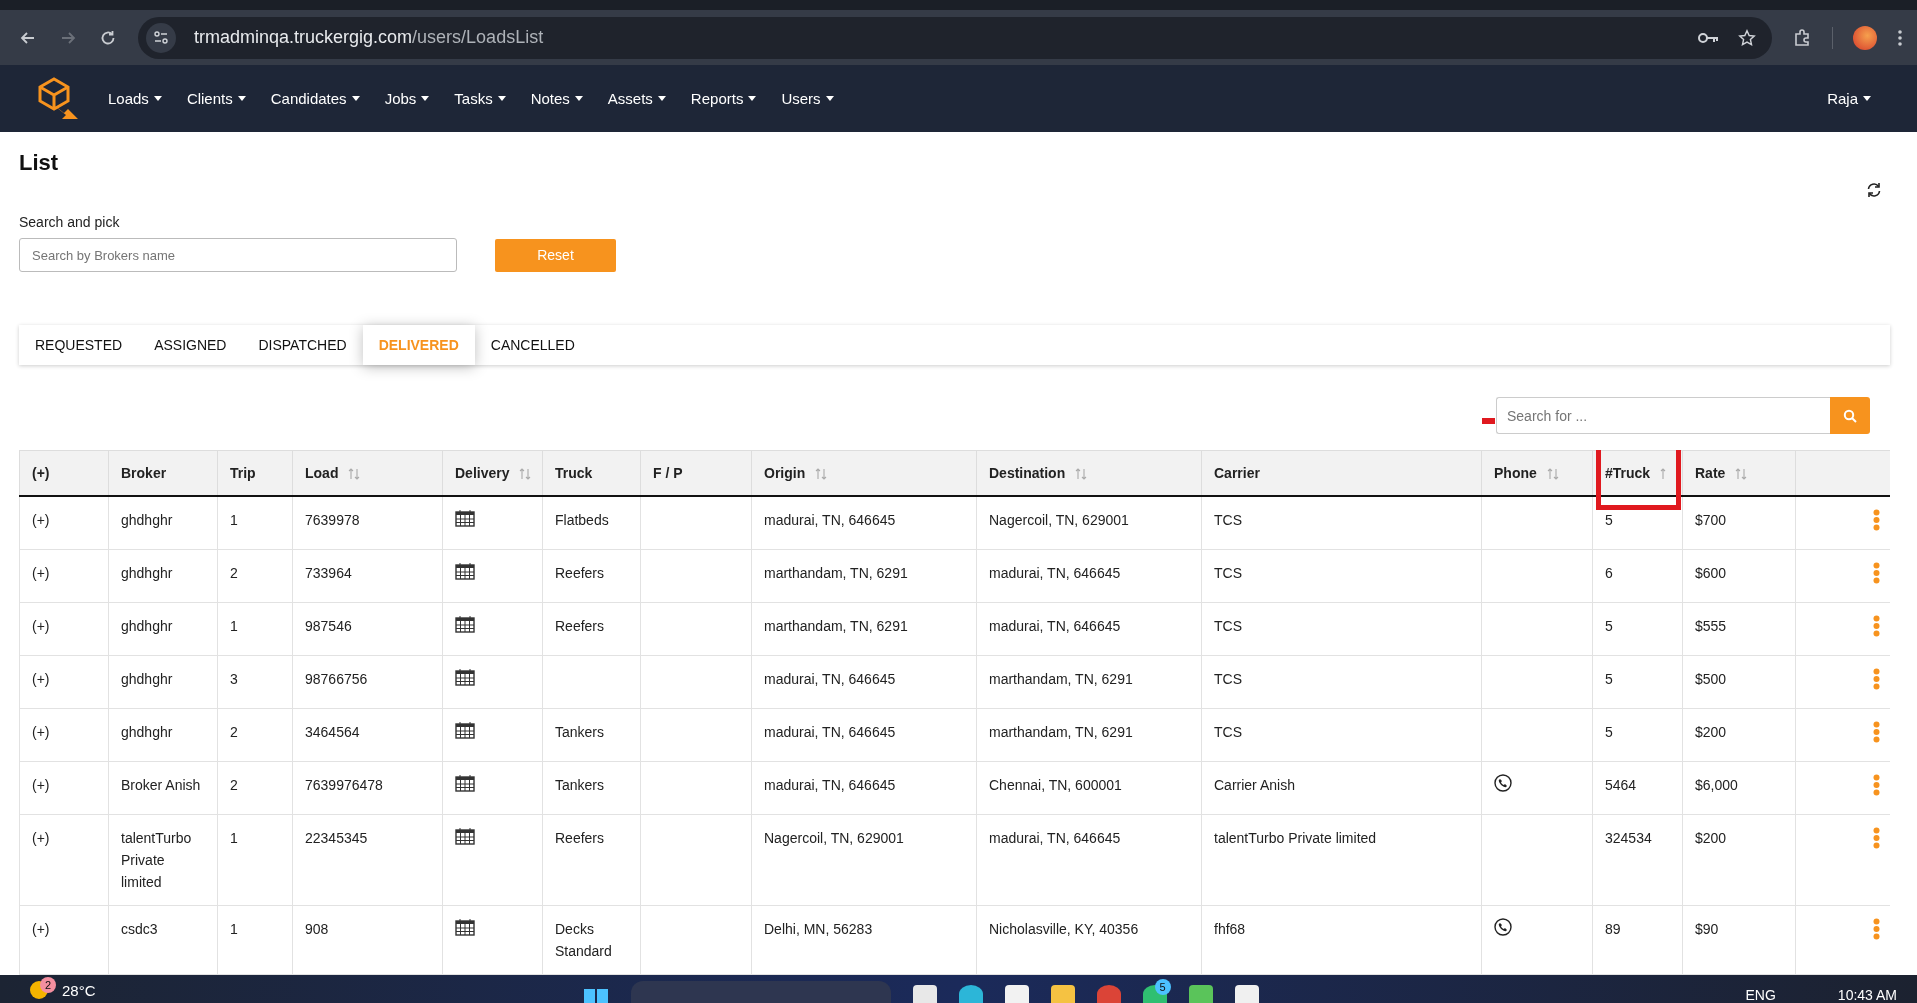 The width and height of the screenshot is (1917, 1003). What do you see at coordinates (1089, 473) in the screenshot?
I see `column-header: Destination` at bounding box center [1089, 473].